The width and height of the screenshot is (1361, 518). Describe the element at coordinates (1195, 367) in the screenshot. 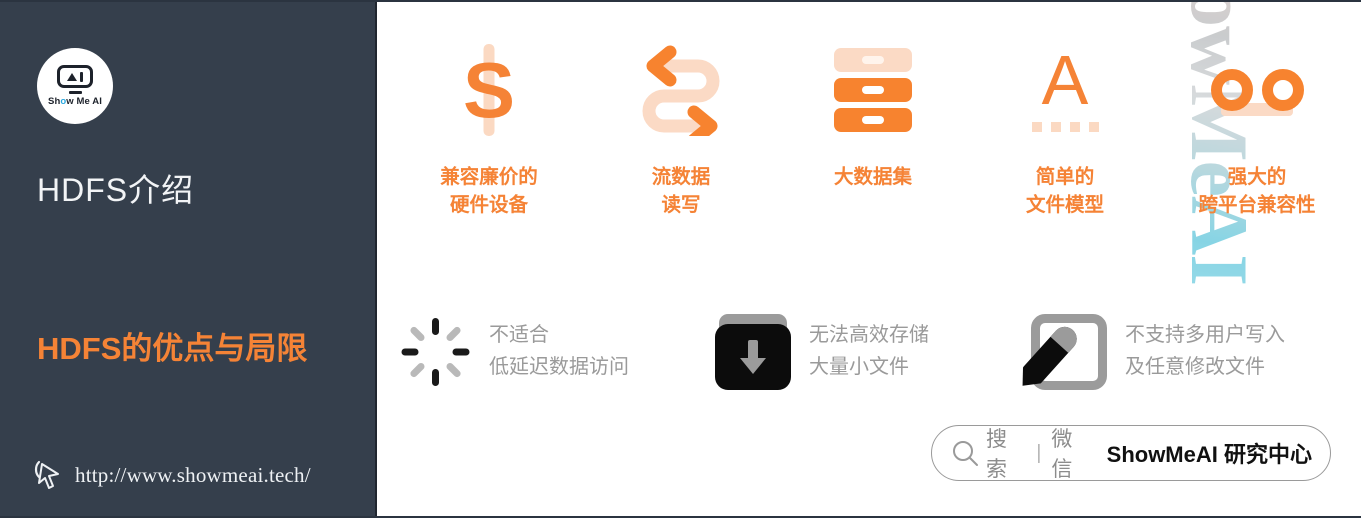

I see `limitation-label-line2: 及任意修改文件` at that location.